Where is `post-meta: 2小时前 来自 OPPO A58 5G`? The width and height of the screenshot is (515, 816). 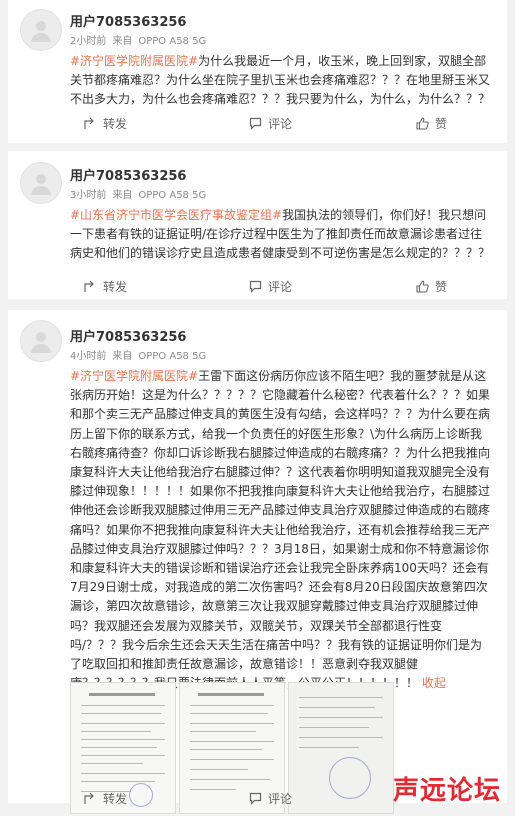
post-meta: 2小时前 来自 OPPO A58 5G is located at coordinates (141, 39).